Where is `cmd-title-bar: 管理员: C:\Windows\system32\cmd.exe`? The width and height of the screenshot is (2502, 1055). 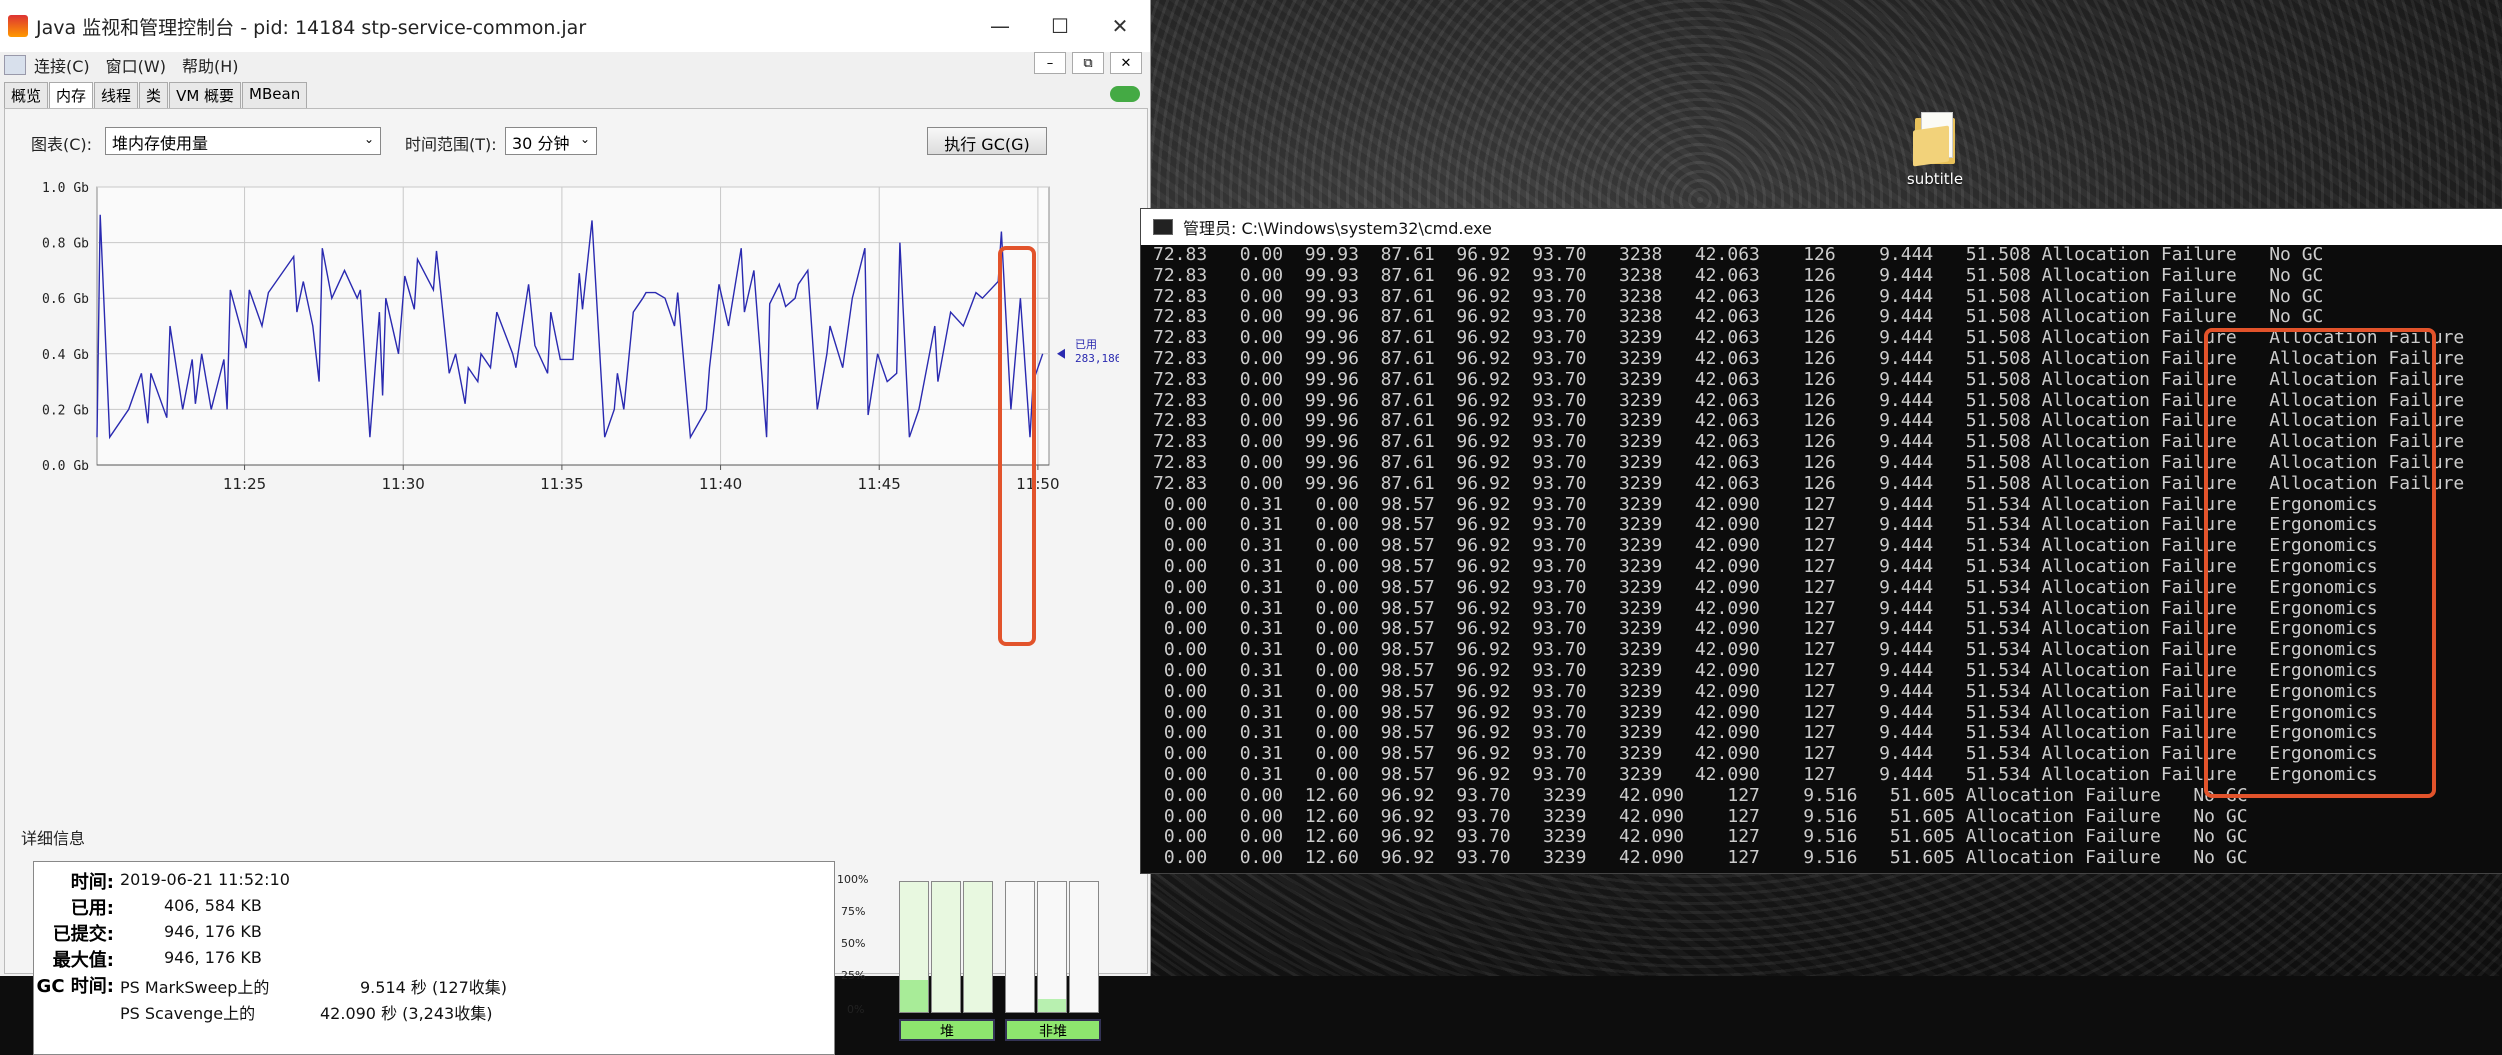 cmd-title-bar: 管理员: C:\Windows\system32\cmd.exe is located at coordinates (1821, 227).